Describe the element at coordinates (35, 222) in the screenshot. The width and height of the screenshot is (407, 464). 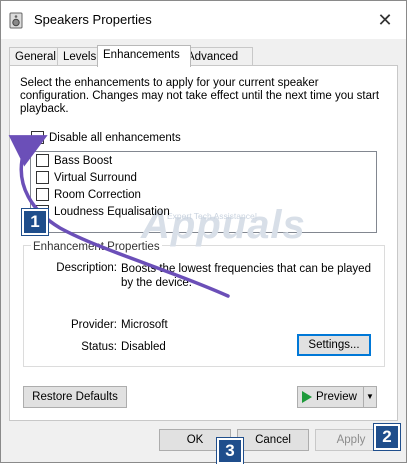
I see `annotation-badge-1: 1` at that location.